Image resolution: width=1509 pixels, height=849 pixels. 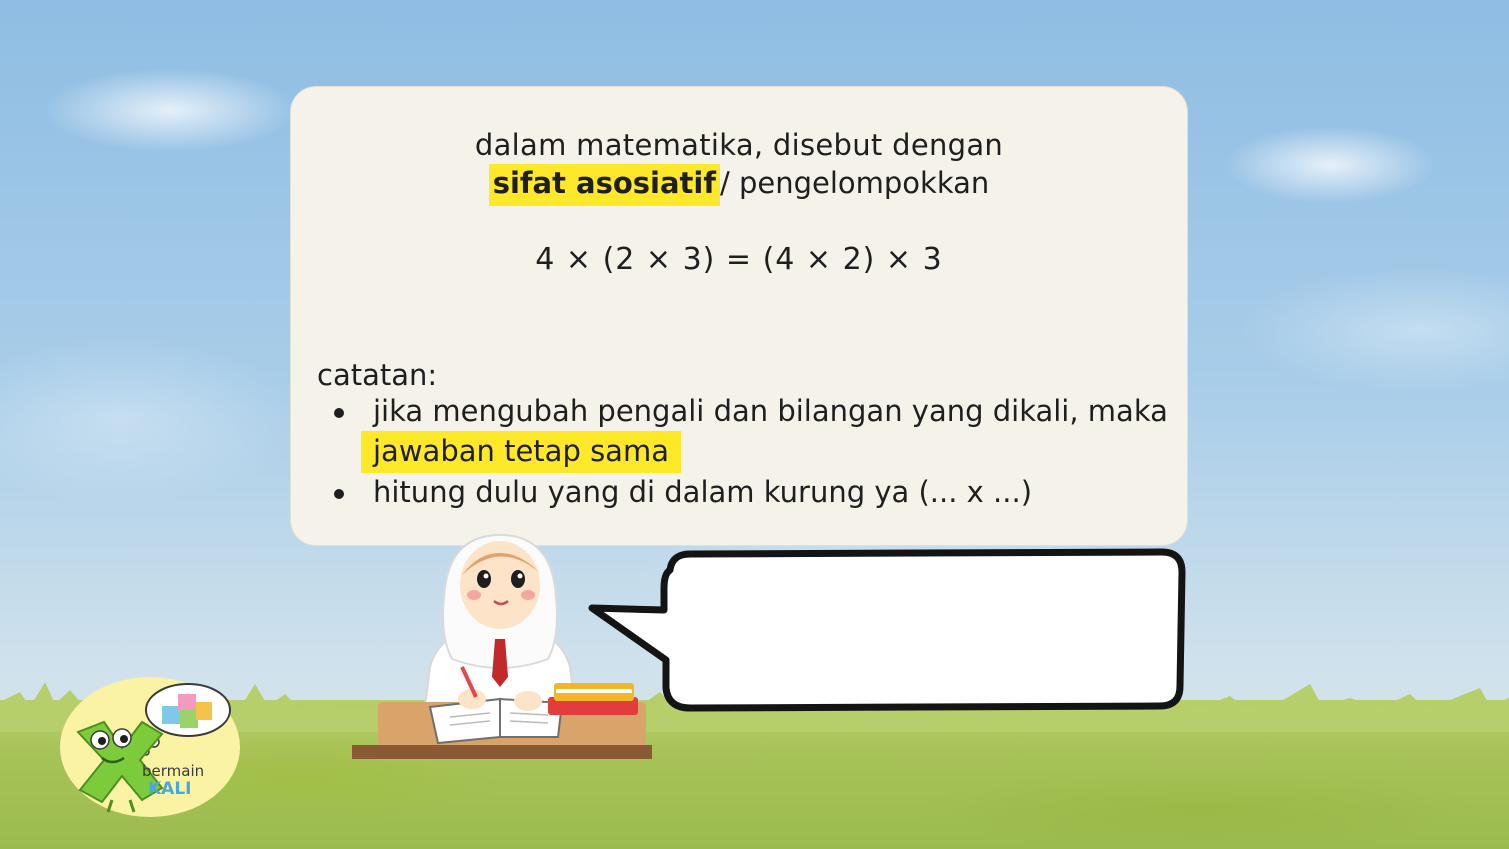 What do you see at coordinates (521, 452) in the screenshot?
I see `bullet1-highlight: jawaban tetap sama` at bounding box center [521, 452].